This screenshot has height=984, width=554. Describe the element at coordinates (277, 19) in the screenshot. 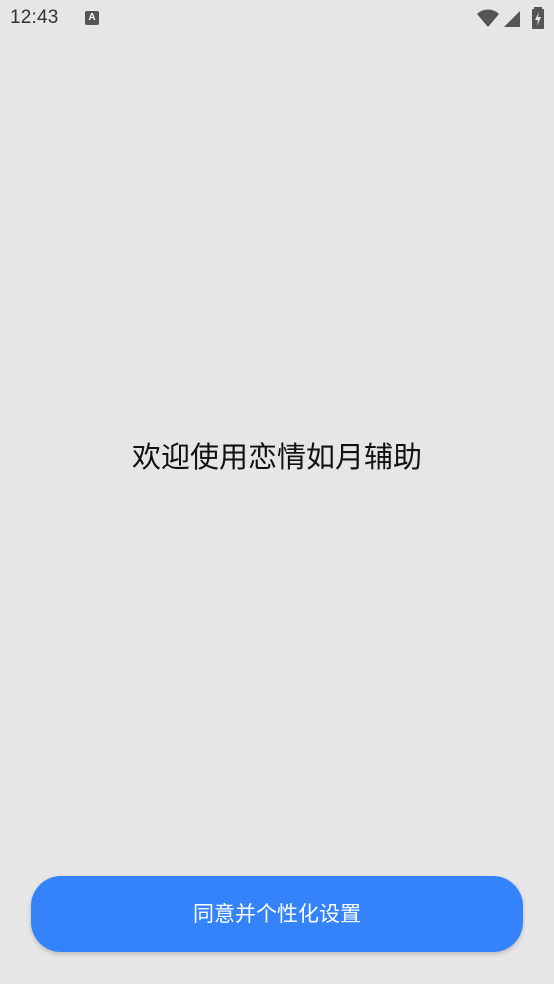

I see `status-bar: 12:43 A` at that location.